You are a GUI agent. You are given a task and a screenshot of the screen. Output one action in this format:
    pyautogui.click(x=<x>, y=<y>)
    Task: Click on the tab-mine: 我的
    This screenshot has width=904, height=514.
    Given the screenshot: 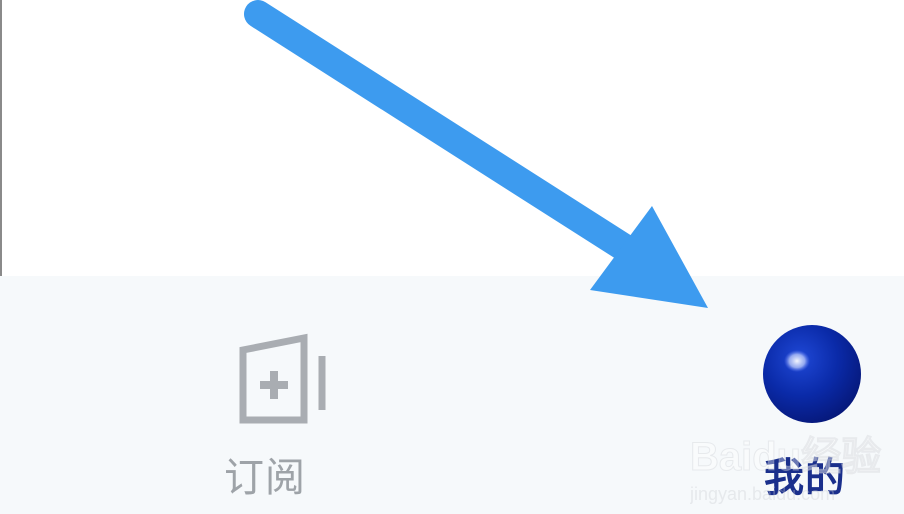 What is the action you would take?
    pyautogui.click(x=822, y=407)
    